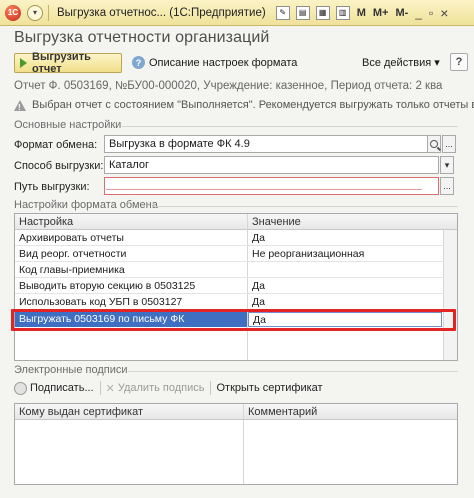 Image resolution: width=474 pixels, height=498 pixels. I want to click on value-cell: Не реорганизационная, so click(345, 254).